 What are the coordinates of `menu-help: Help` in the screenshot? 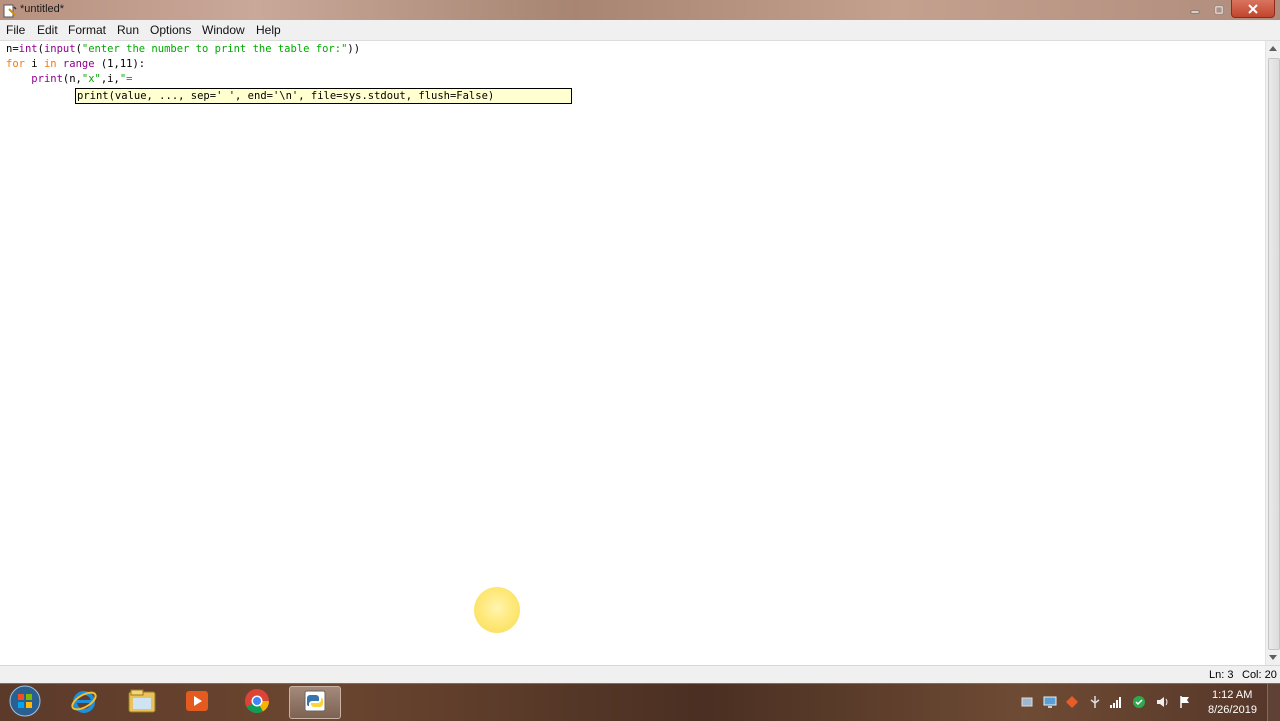 It's located at (268, 30).